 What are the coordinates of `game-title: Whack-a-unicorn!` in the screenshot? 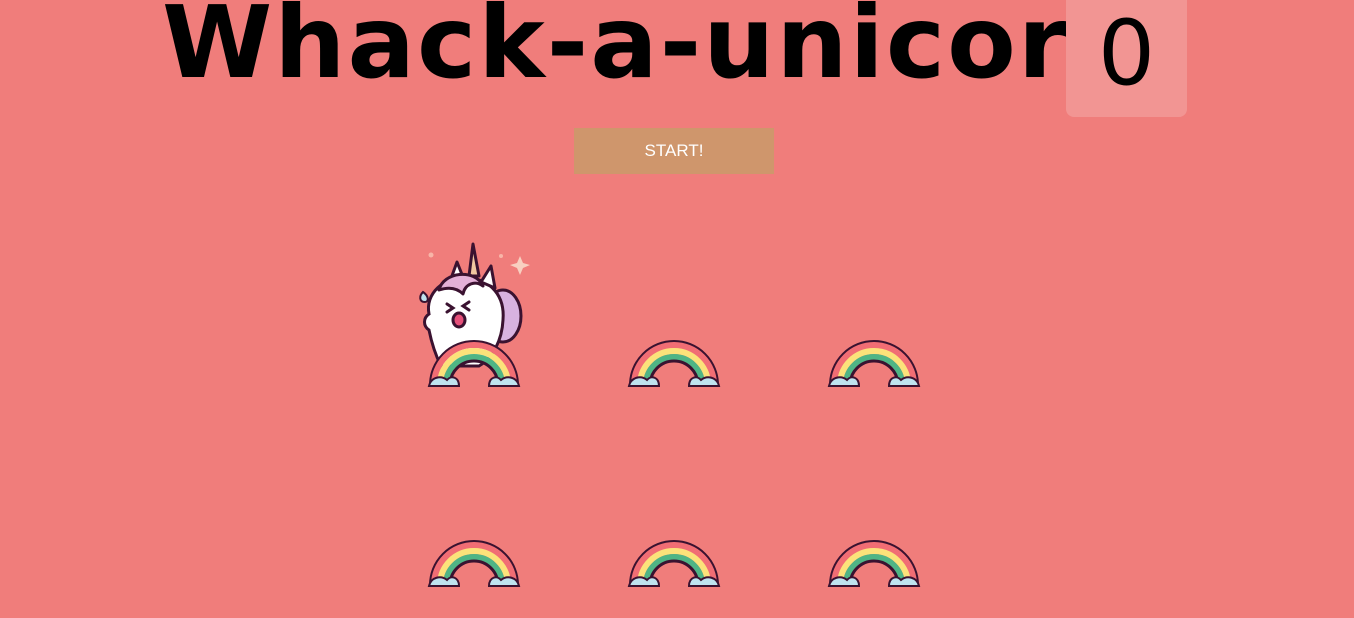 It's located at (676, 50).